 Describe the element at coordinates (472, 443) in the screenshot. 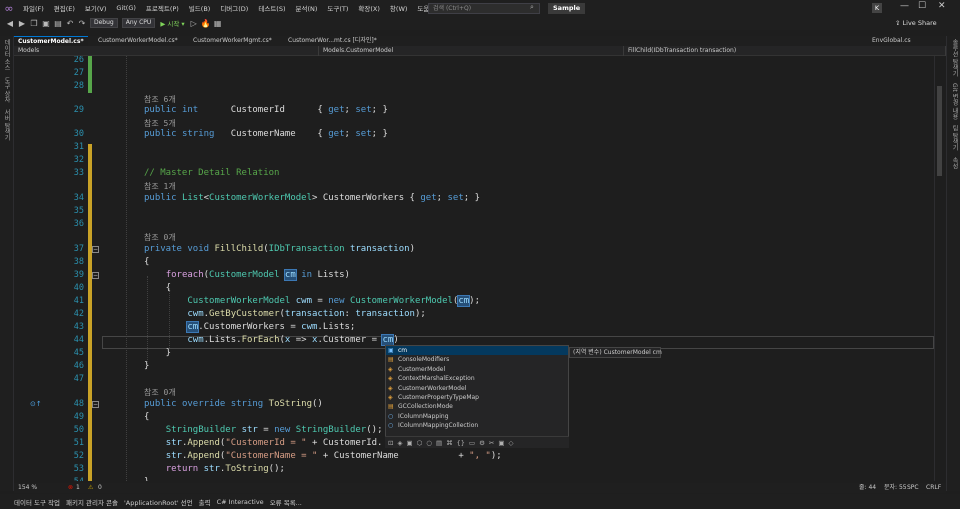

I see `filter-keyword-icon: ▭` at that location.